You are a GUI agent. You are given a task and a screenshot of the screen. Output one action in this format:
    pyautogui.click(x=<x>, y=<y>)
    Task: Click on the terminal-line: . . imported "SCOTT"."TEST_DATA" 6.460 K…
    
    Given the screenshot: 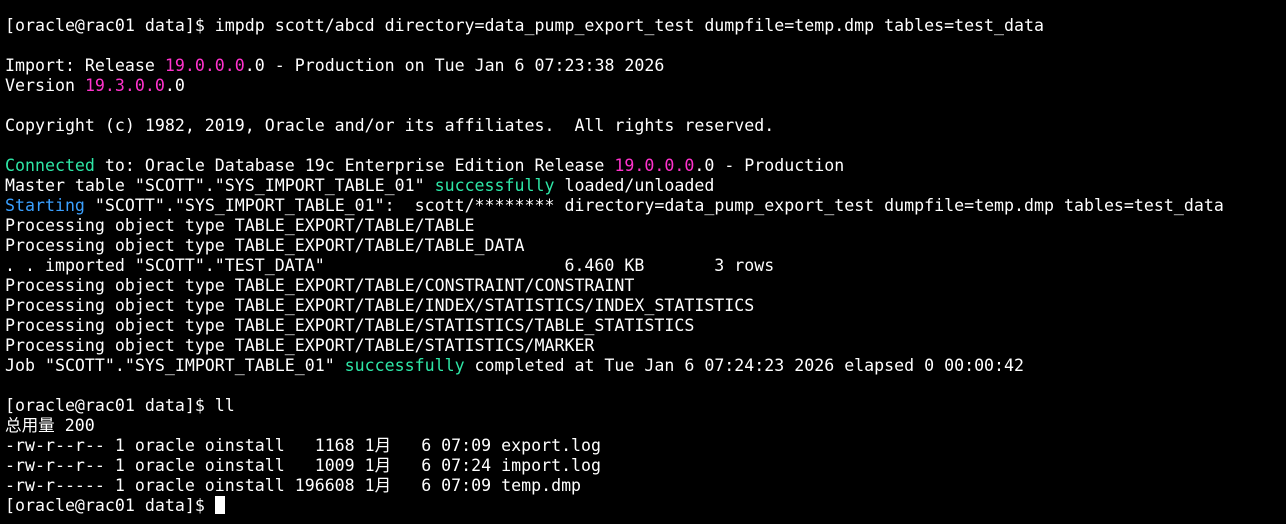 What is the action you would take?
    pyautogui.click(x=645, y=266)
    